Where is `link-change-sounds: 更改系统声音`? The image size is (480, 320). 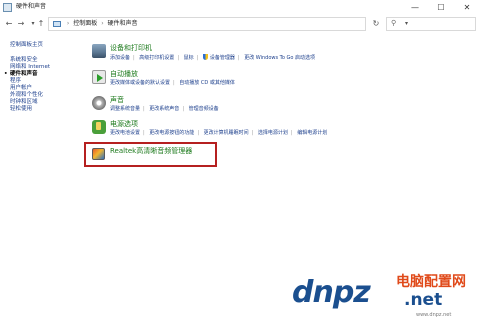
link-change-sounds: 更改系统声音 is located at coordinates (164, 109).